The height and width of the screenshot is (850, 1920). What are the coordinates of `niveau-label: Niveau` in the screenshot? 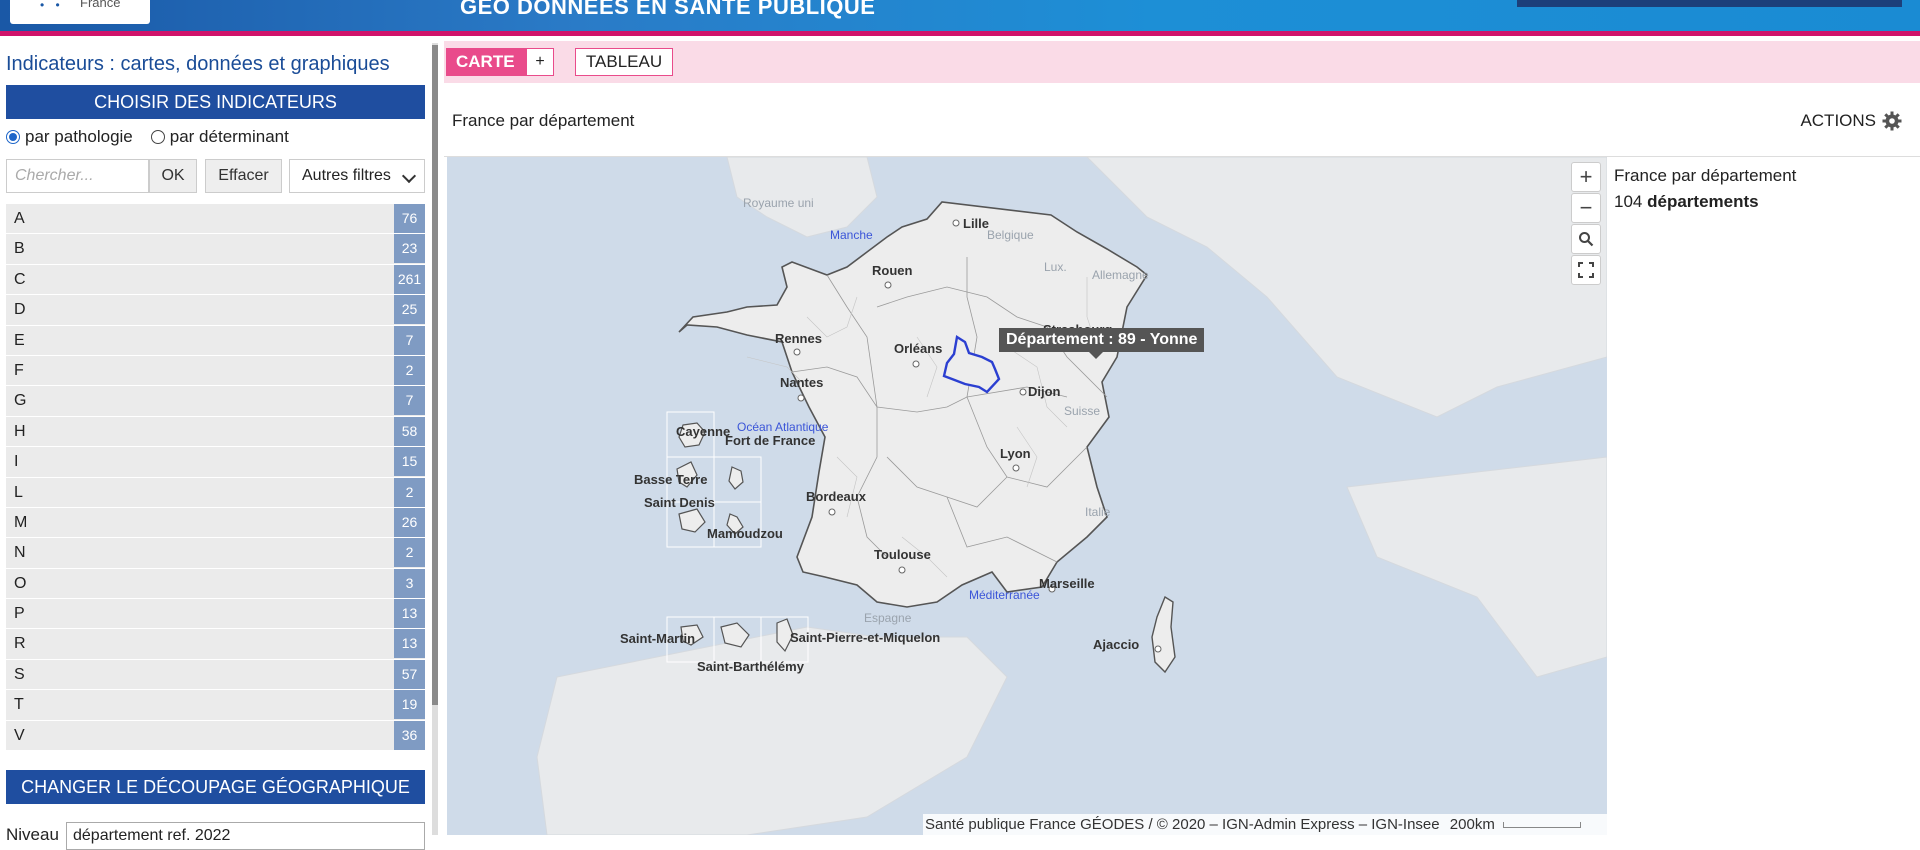 It's located at (32, 834).